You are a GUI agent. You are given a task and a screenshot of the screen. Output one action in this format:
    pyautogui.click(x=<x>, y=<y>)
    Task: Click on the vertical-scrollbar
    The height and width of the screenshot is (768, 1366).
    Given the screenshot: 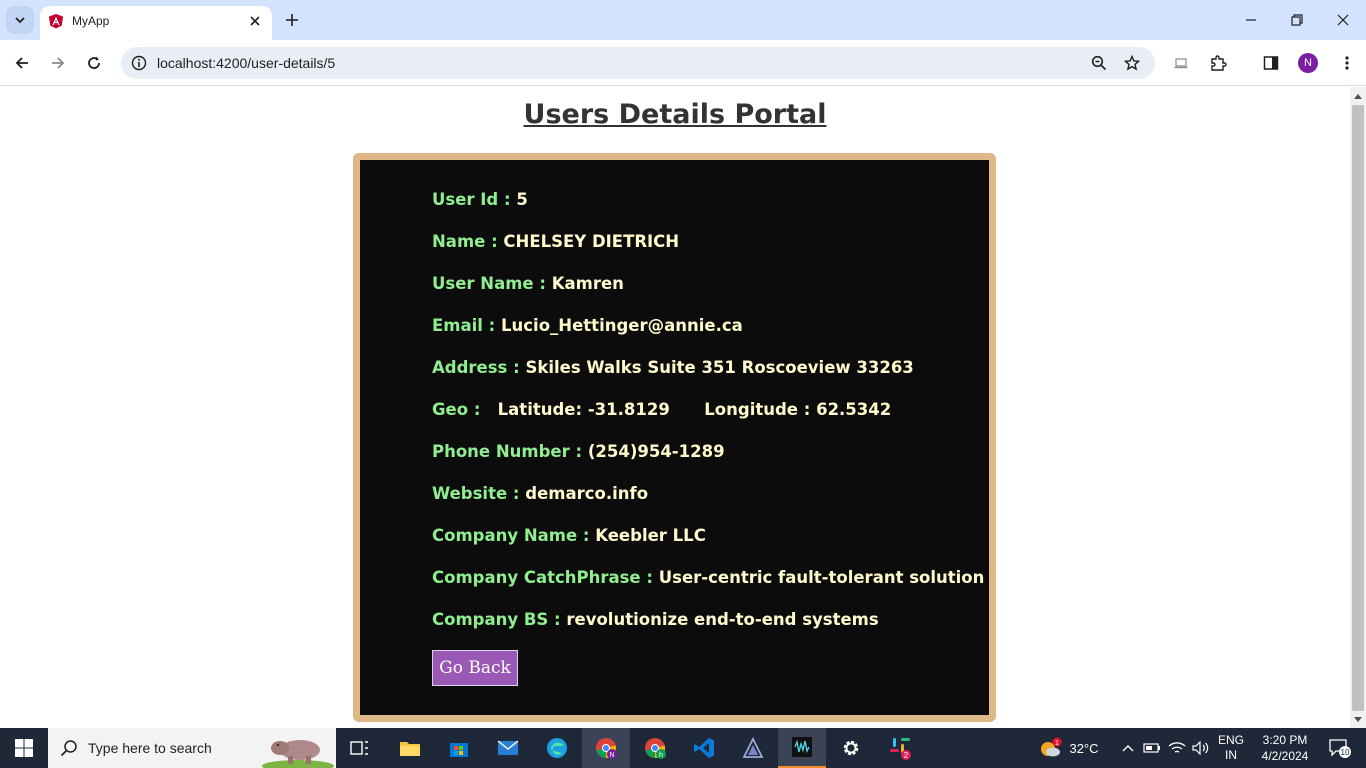 What is the action you would take?
    pyautogui.click(x=1358, y=407)
    